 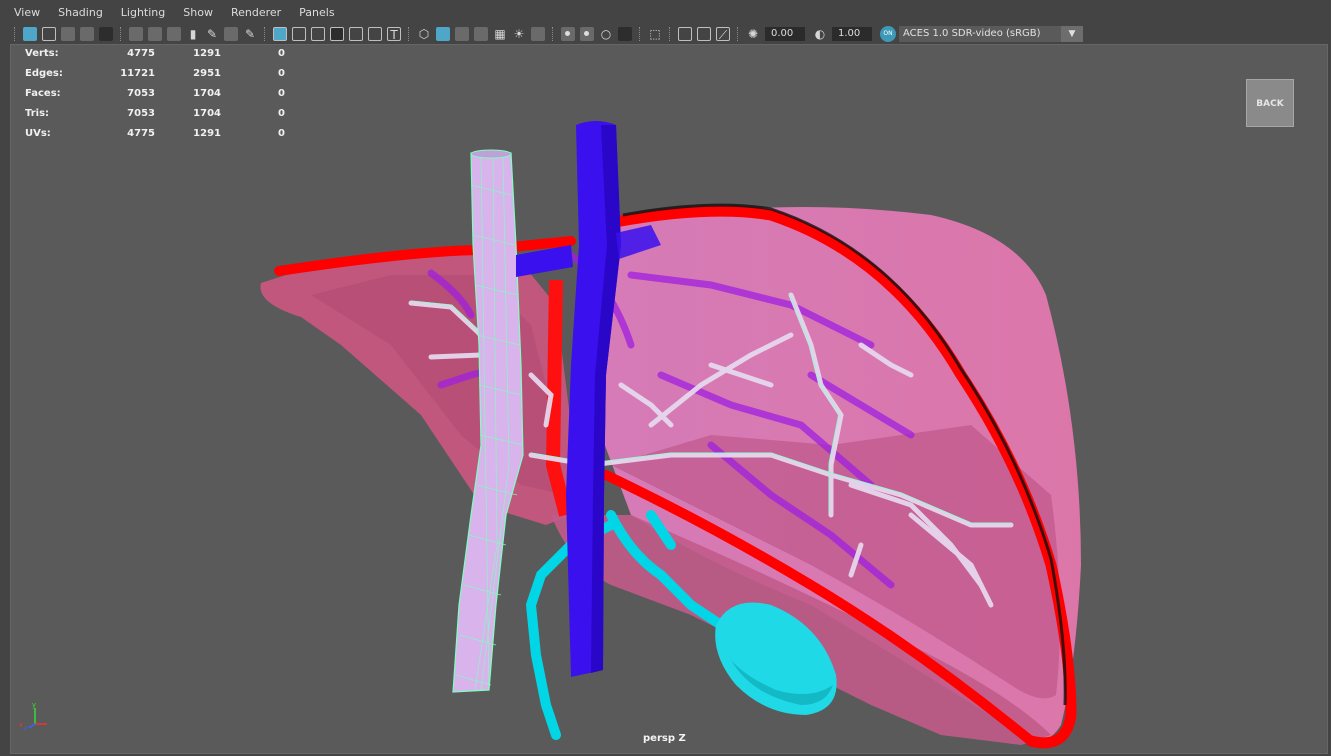 What do you see at coordinates (25, 727) in the screenshot?
I see `z-axis-label: z` at bounding box center [25, 727].